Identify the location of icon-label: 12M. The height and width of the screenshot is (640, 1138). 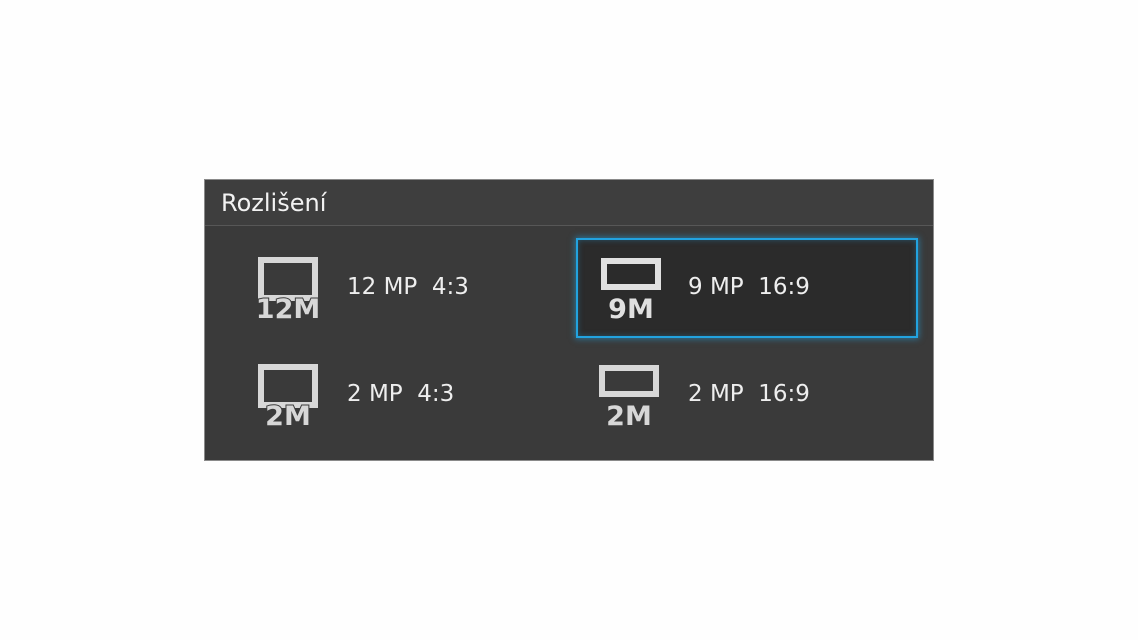
(288, 308).